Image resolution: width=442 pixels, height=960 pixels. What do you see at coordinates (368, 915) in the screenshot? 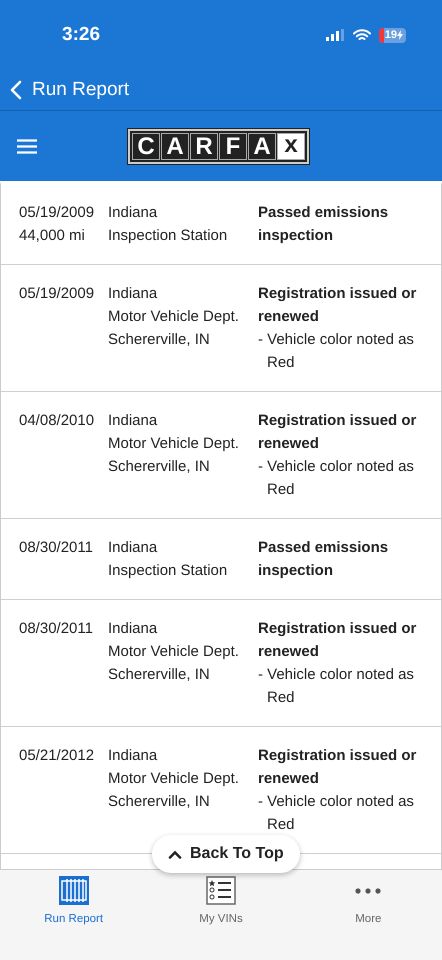
I see `tab-bar-item: More` at bounding box center [368, 915].